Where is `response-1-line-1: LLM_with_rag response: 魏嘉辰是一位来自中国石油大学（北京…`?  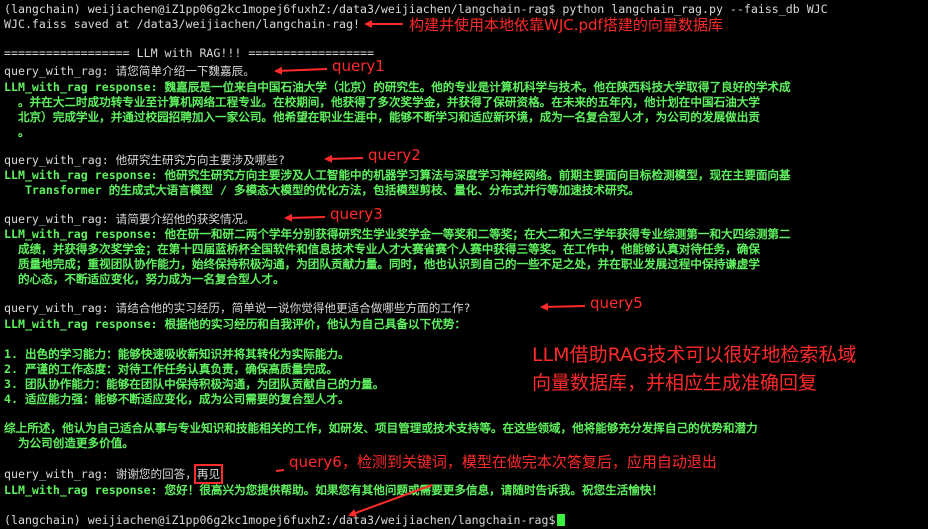
response-1-line-1: LLM_with_rag response: 魏嘉辰是一位来自中国石油大学（北京… is located at coordinates (397, 87).